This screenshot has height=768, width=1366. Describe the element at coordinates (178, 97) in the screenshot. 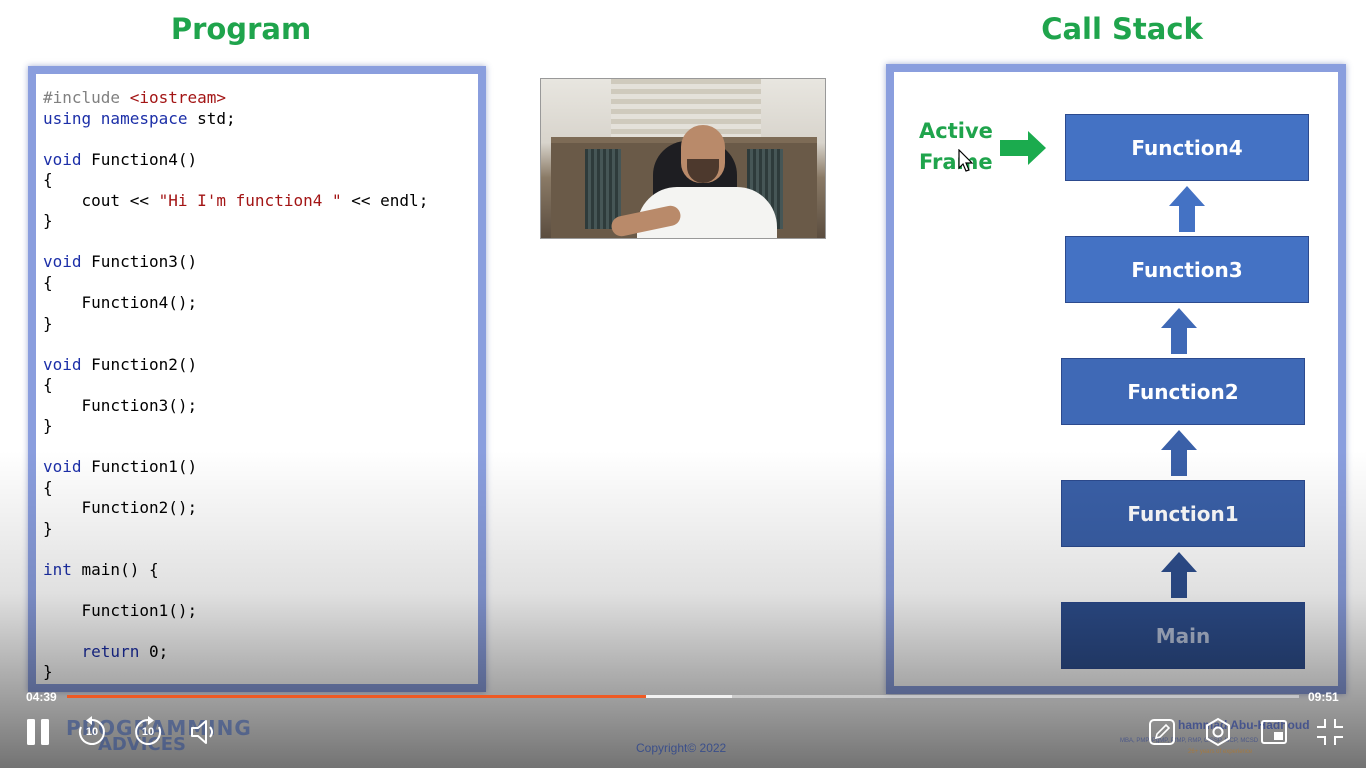

I see `code-token: <iostream>` at that location.